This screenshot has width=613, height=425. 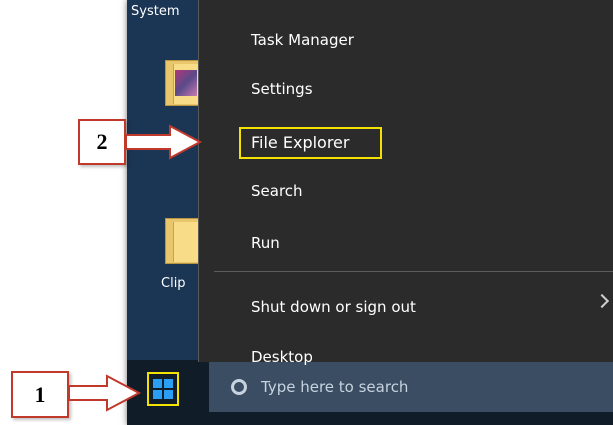 I want to click on menu-item-settings: Settings, so click(x=282, y=89).